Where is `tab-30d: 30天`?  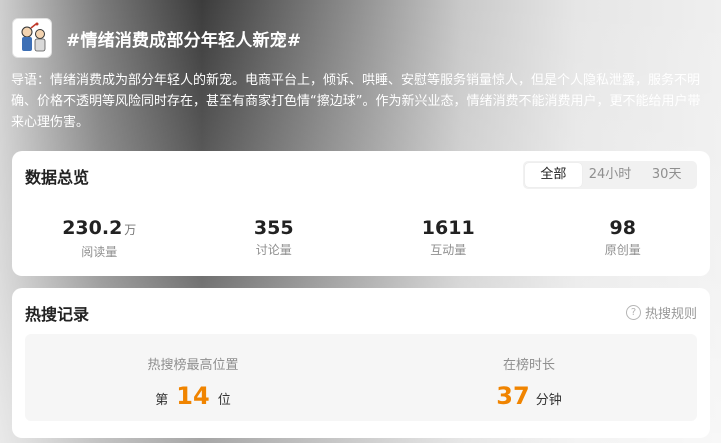 tab-30d: 30天 is located at coordinates (666, 175).